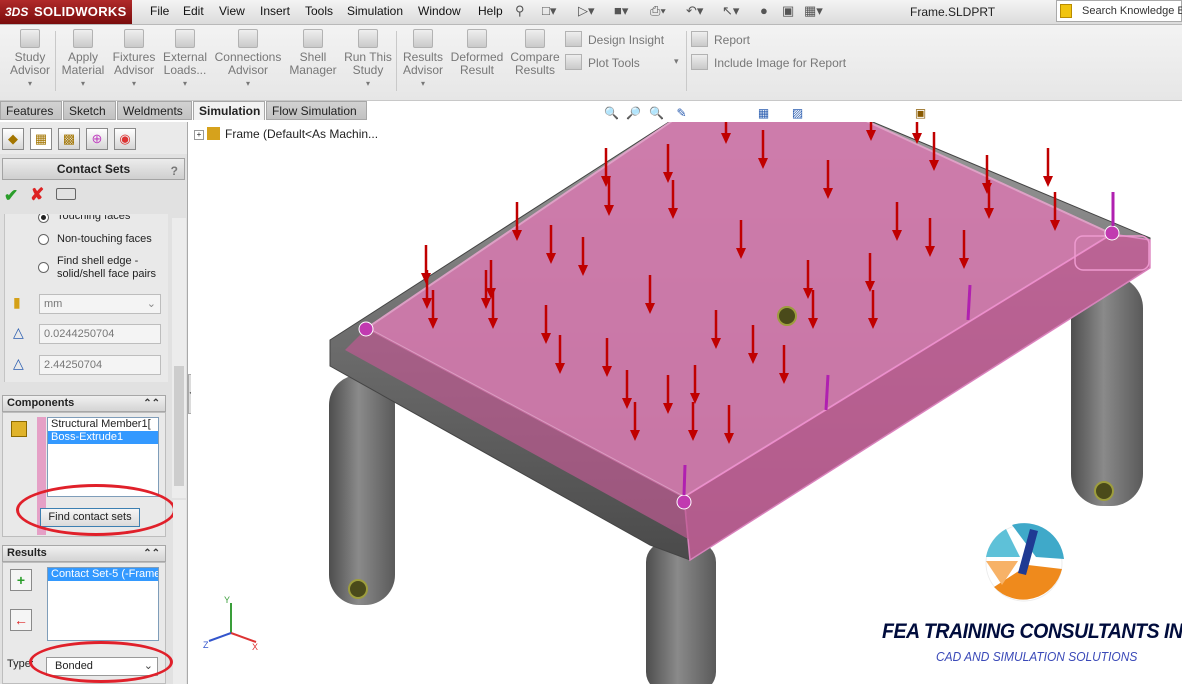  Describe the element at coordinates (100, 365) in the screenshot. I see `tolerance-2-input: 2.44250704` at that location.